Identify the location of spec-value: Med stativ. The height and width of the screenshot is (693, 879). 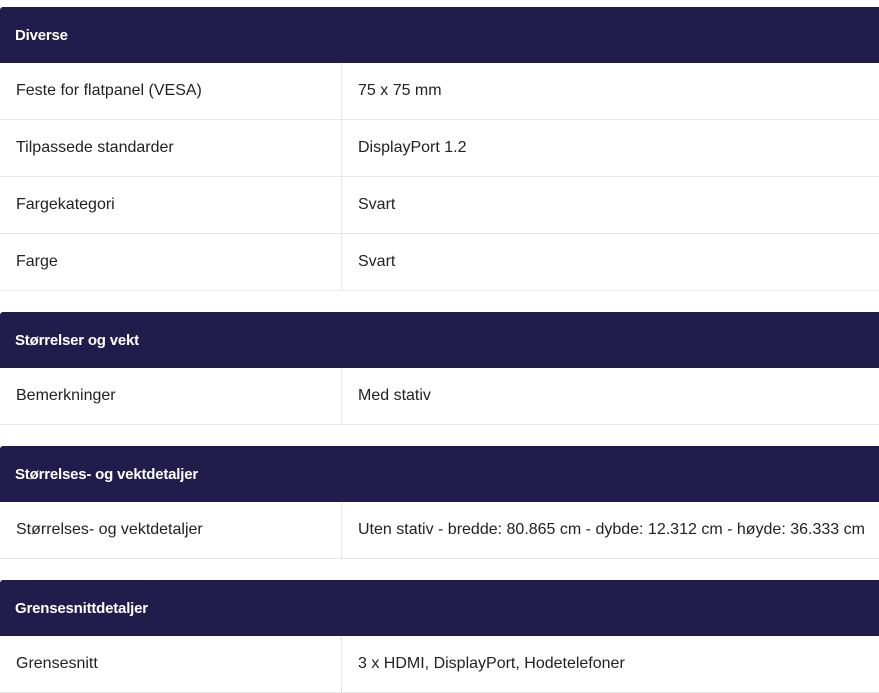
(394, 395).